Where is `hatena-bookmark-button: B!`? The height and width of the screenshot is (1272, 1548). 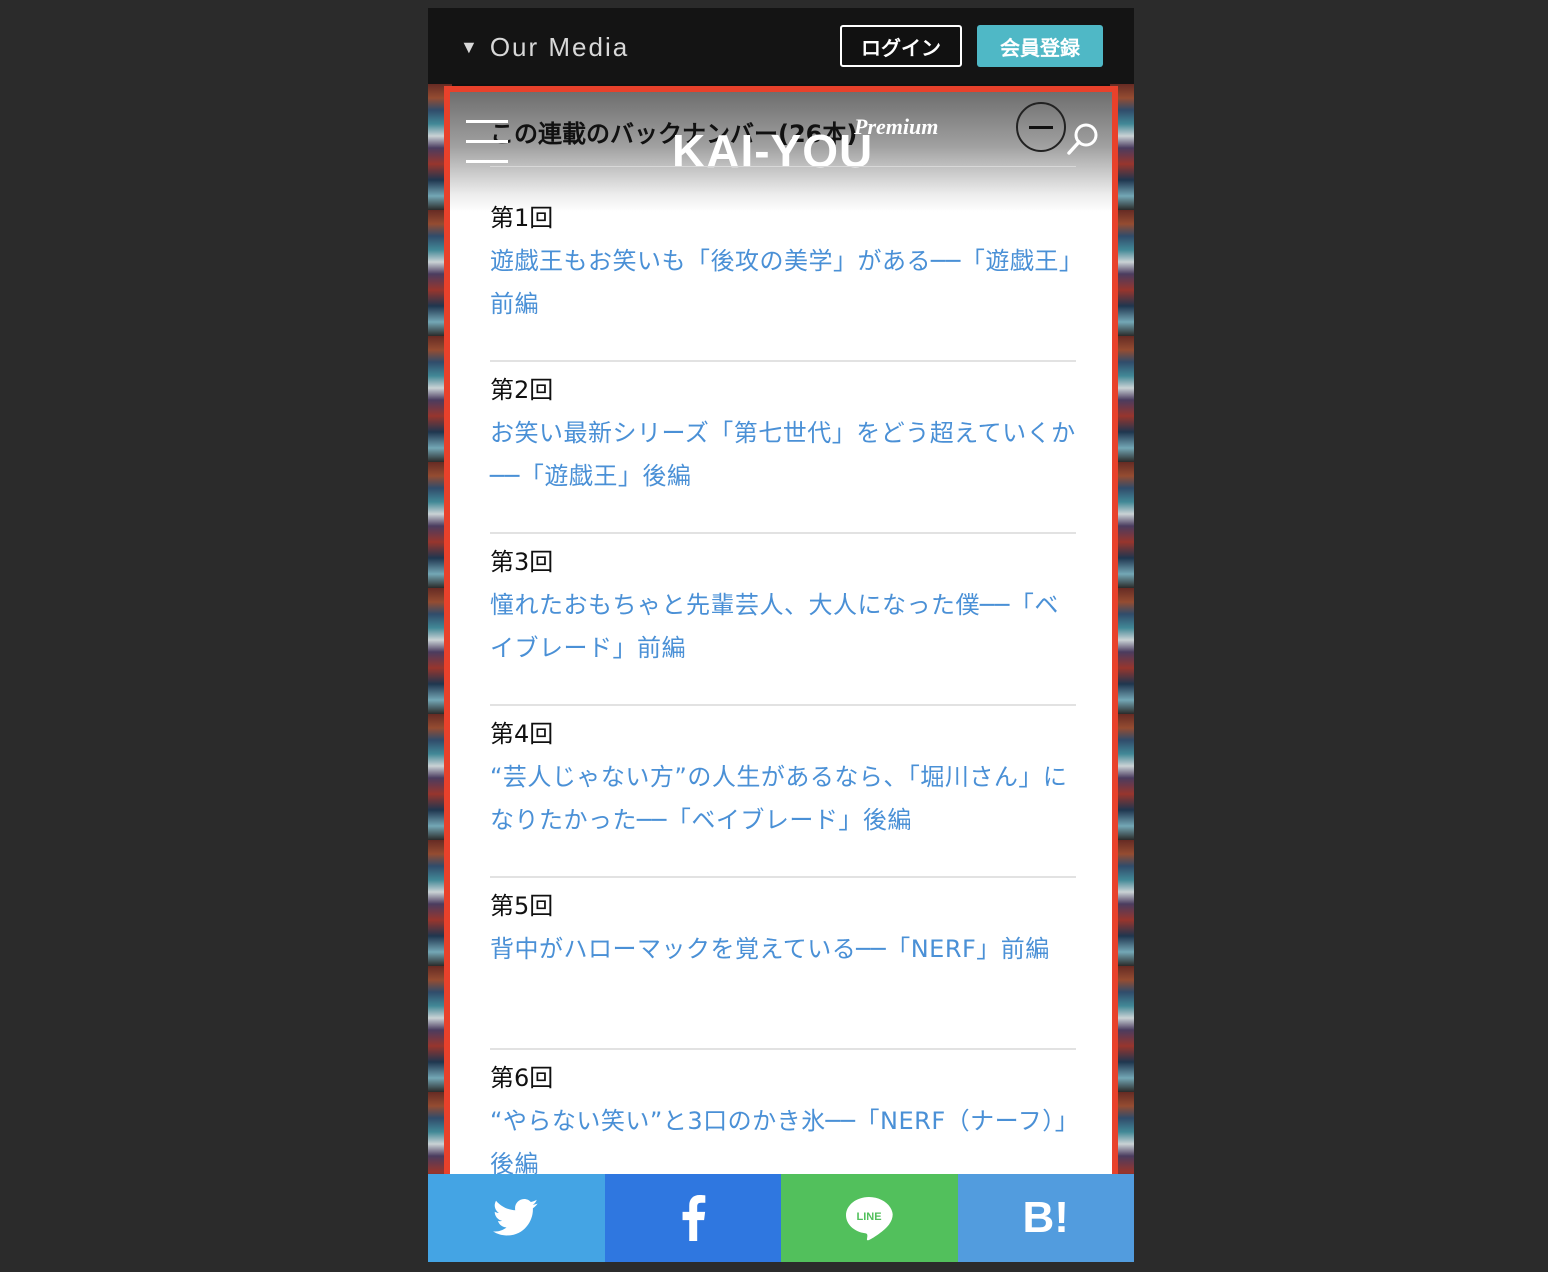
hatena-bookmark-button: B! is located at coordinates (1045, 1218).